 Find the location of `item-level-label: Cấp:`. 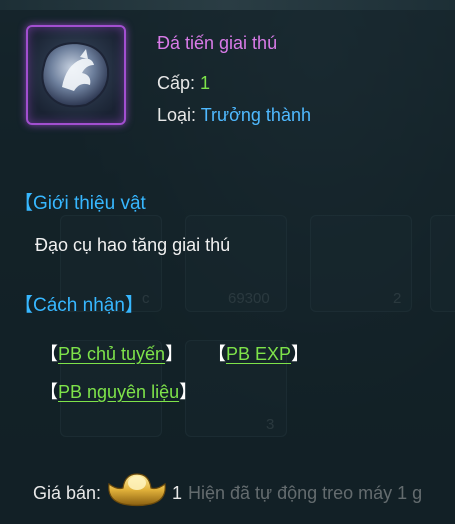

item-level-label: Cấp: is located at coordinates (176, 83).